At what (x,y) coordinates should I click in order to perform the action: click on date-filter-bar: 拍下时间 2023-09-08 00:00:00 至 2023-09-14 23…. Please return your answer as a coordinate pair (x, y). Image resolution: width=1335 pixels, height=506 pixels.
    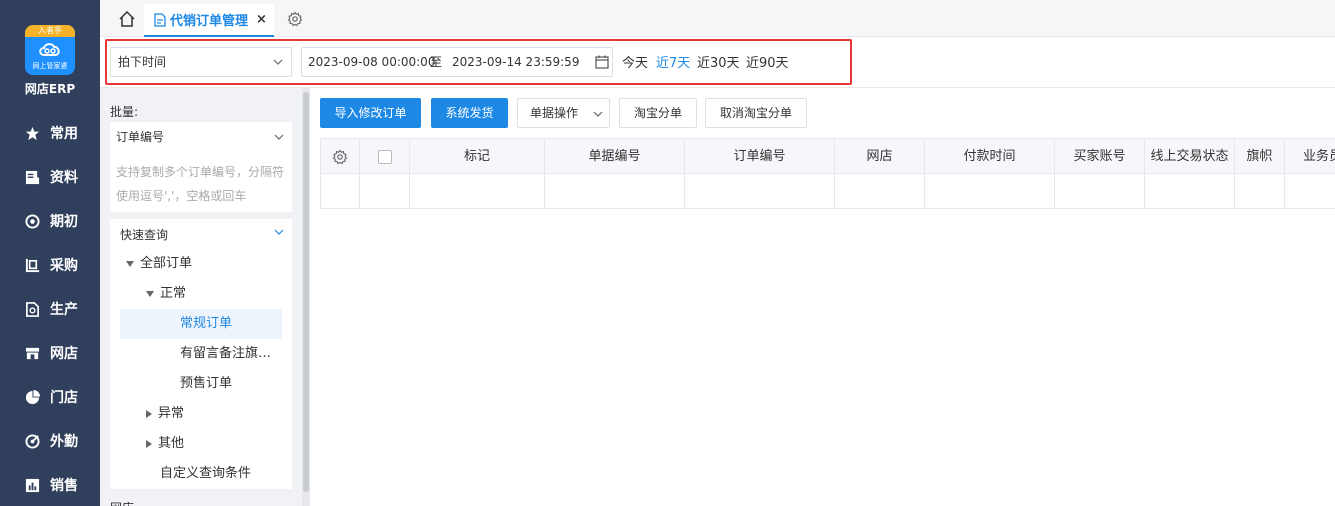
    Looking at the image, I should click on (717, 62).